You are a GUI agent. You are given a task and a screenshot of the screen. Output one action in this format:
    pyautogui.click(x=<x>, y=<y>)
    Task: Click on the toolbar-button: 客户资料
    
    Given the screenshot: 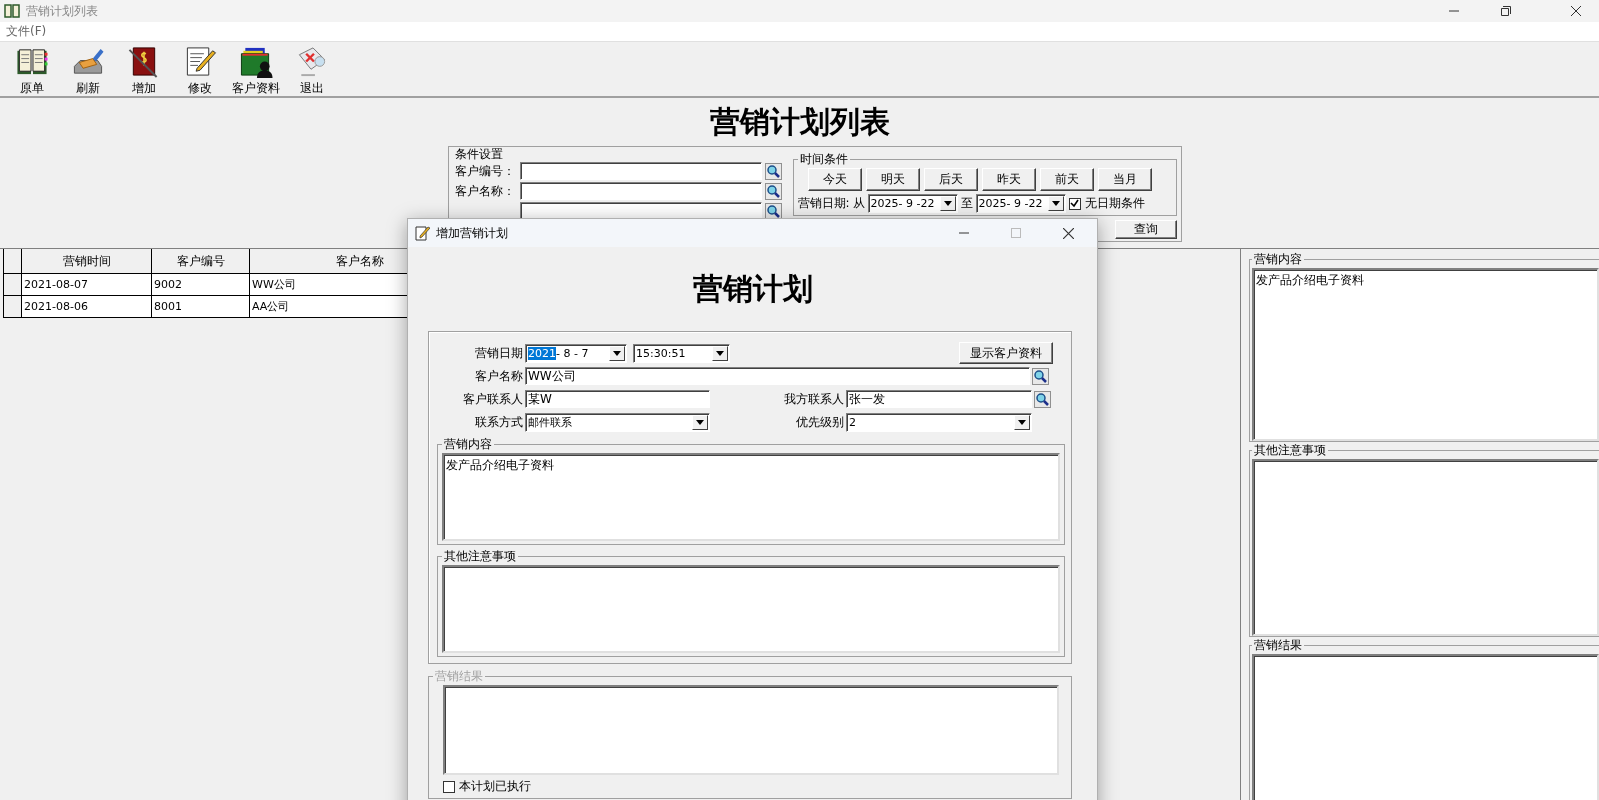 What is the action you would take?
    pyautogui.click(x=256, y=71)
    